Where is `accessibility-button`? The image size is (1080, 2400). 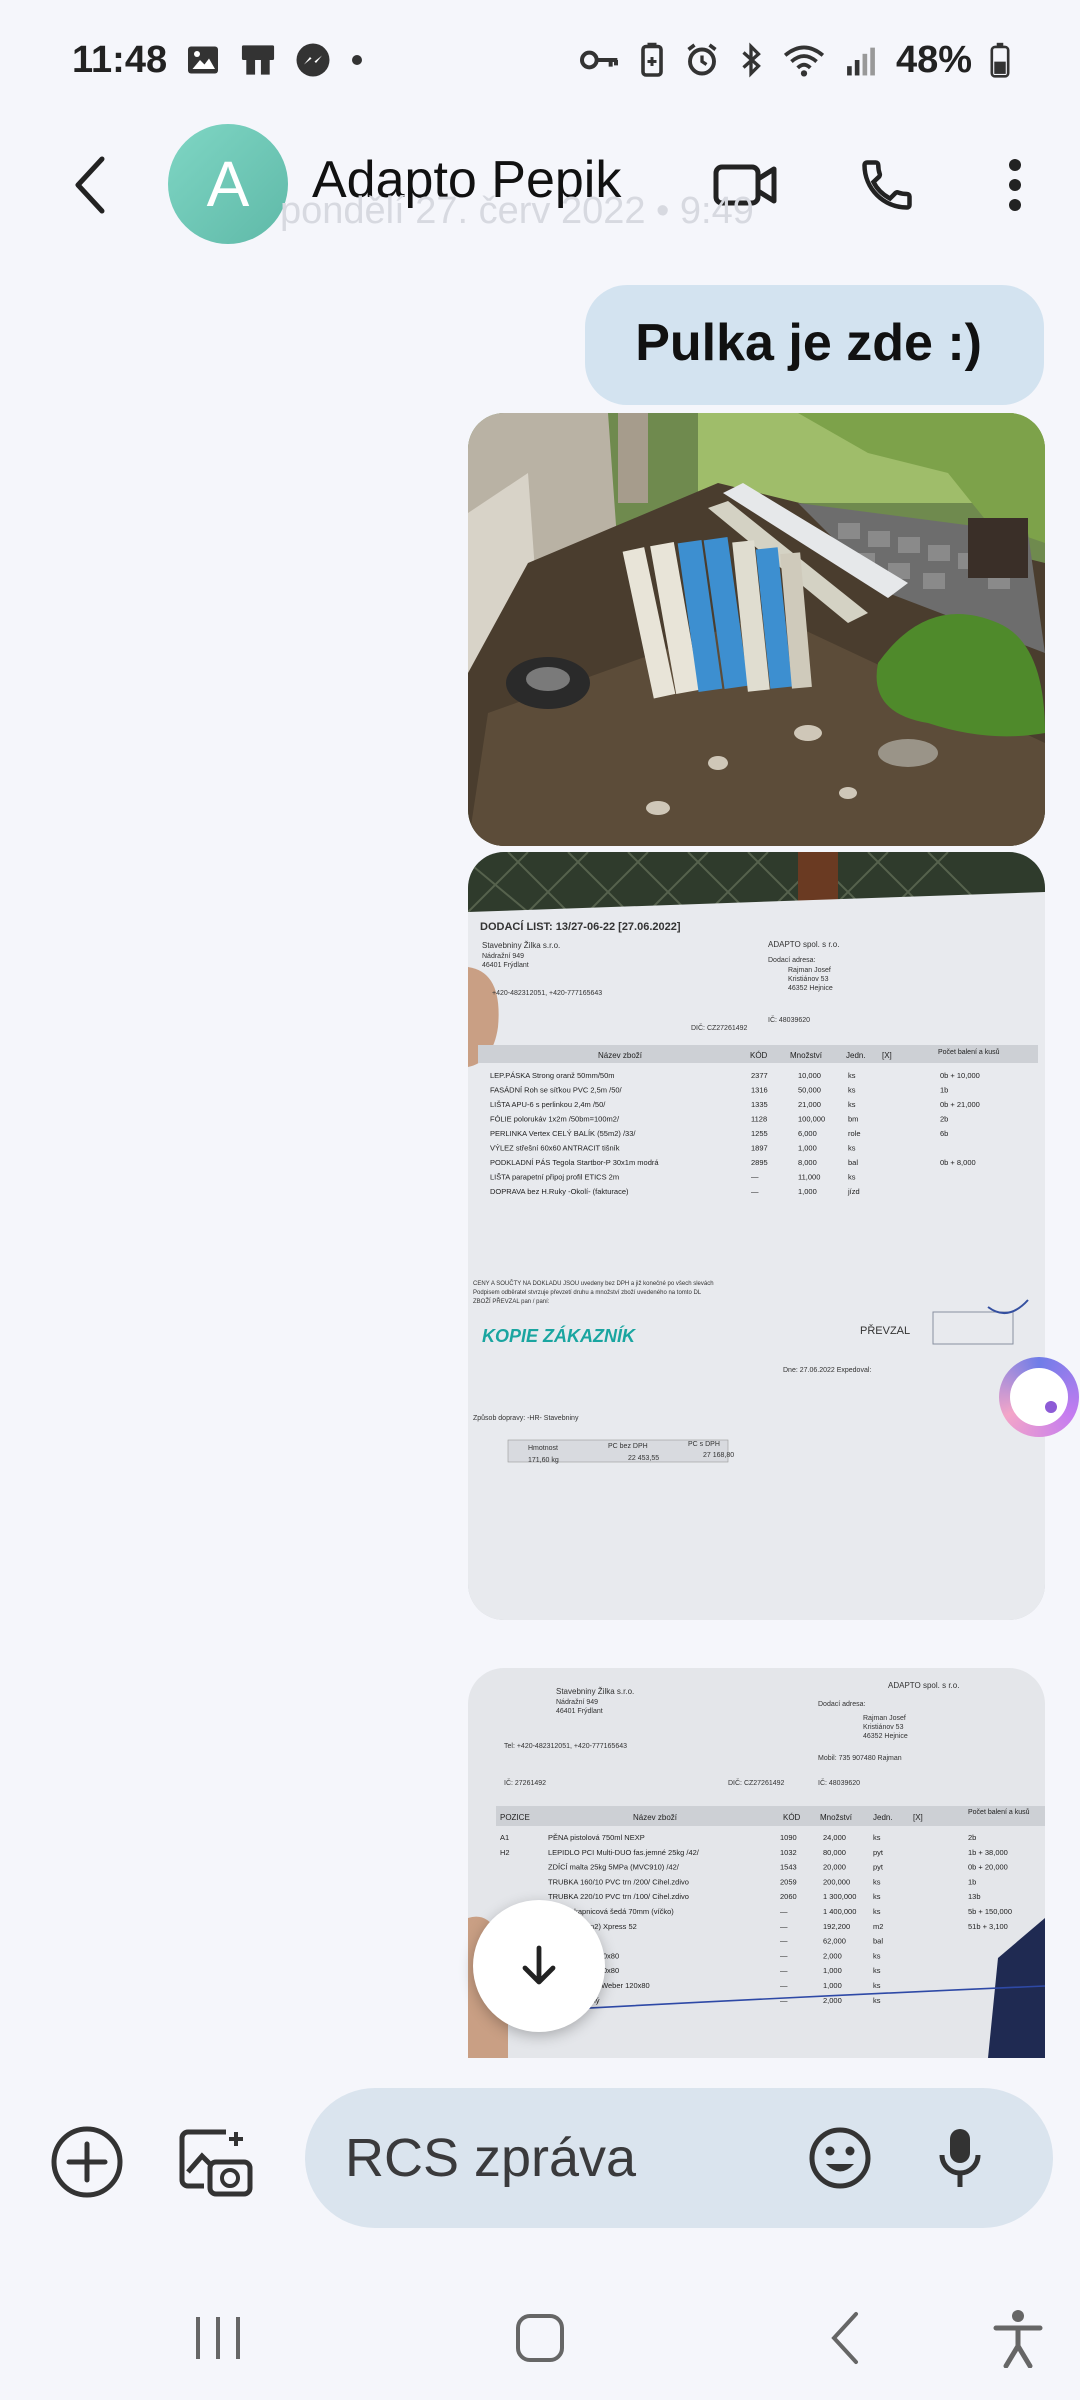 accessibility-button is located at coordinates (1018, 2338).